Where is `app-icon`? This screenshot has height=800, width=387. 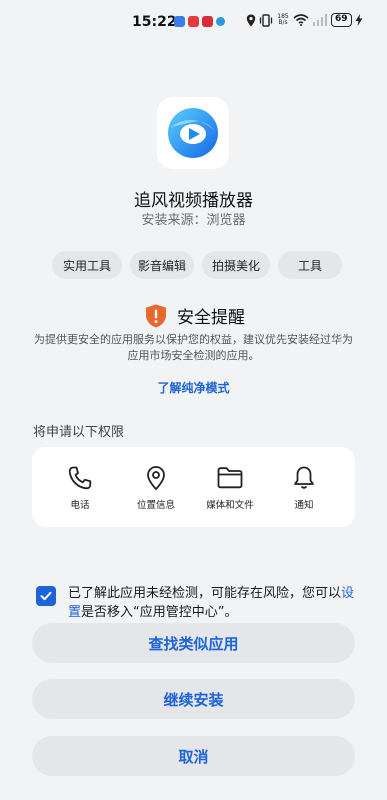 app-icon is located at coordinates (193, 133).